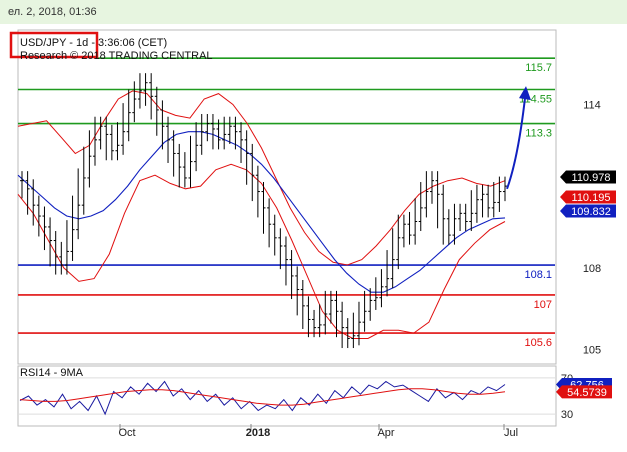  What do you see at coordinates (116, 56) in the screenshot?
I see `chart-subtitle: Research © 2018 TRADING CENTRAL` at bounding box center [116, 56].